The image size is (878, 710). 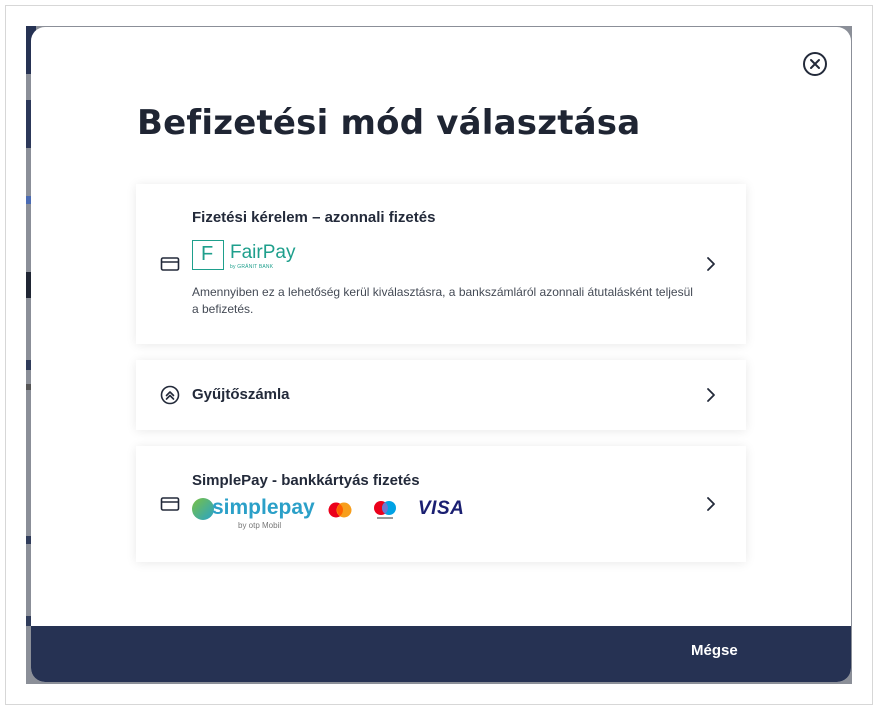 I want to click on fairpay-logo-letter: F, so click(x=207, y=254).